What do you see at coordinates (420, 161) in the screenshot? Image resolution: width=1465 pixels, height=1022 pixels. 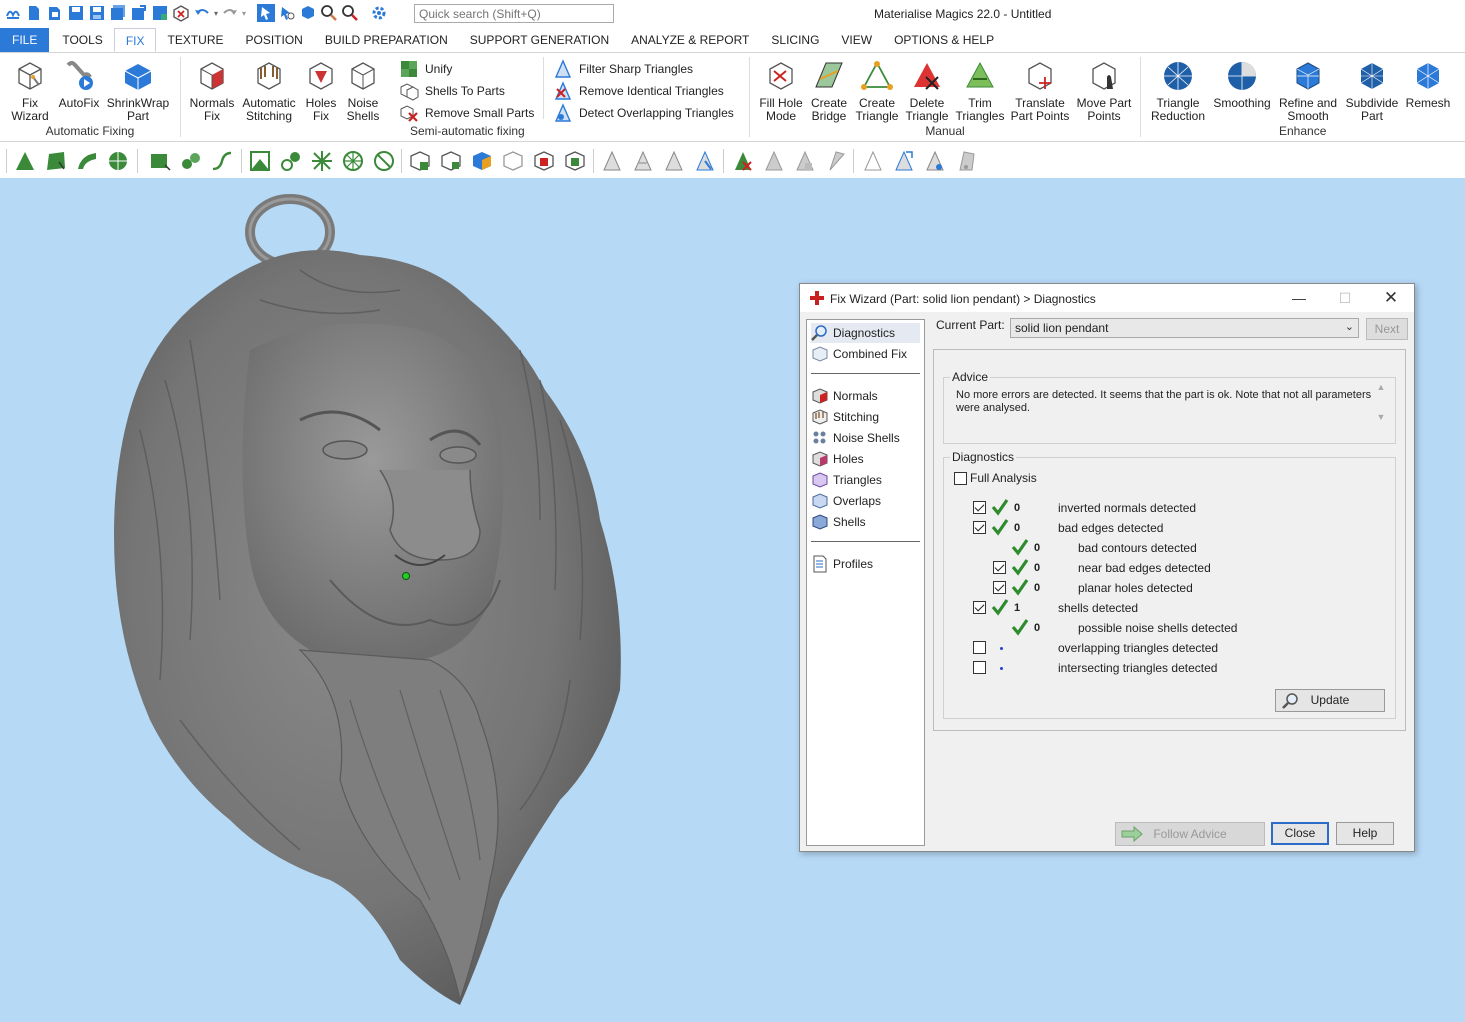 I see `part-view-icon` at bounding box center [420, 161].